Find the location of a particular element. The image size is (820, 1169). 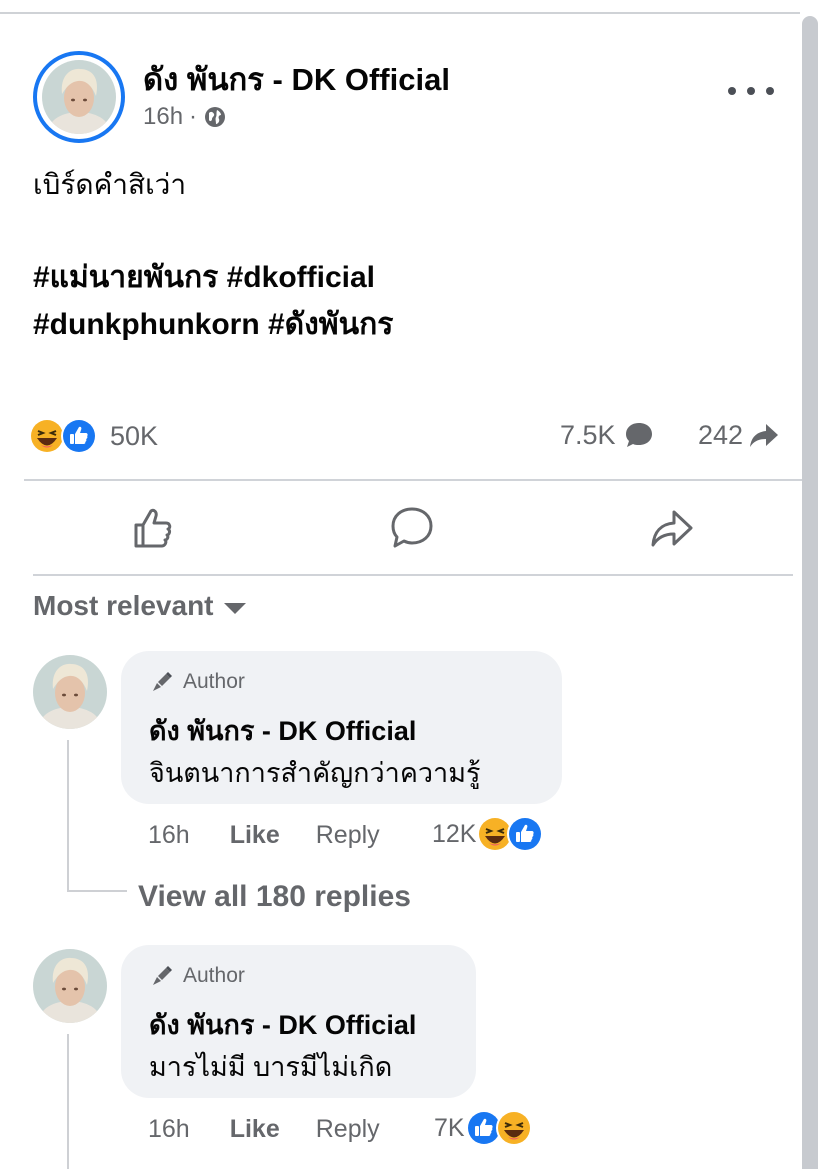

comment-icon is located at coordinates (412, 527).